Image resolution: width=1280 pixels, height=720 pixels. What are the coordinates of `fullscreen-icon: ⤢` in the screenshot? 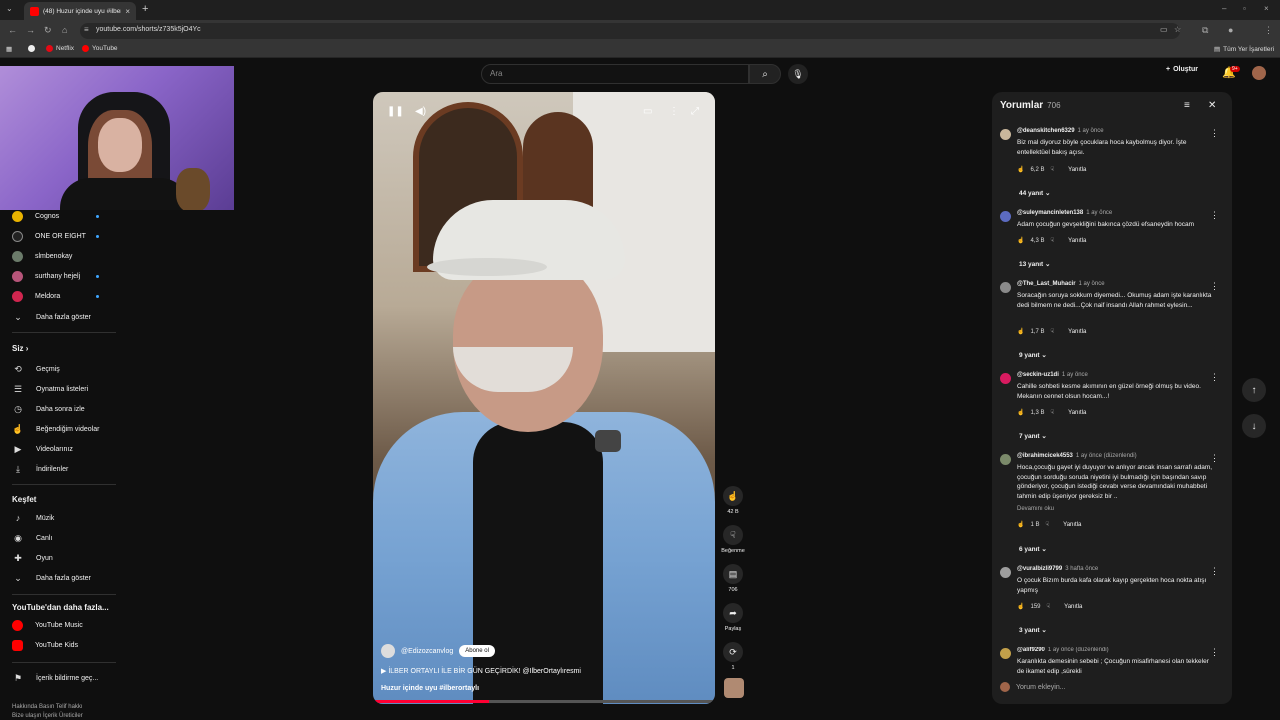 It's located at (695, 111).